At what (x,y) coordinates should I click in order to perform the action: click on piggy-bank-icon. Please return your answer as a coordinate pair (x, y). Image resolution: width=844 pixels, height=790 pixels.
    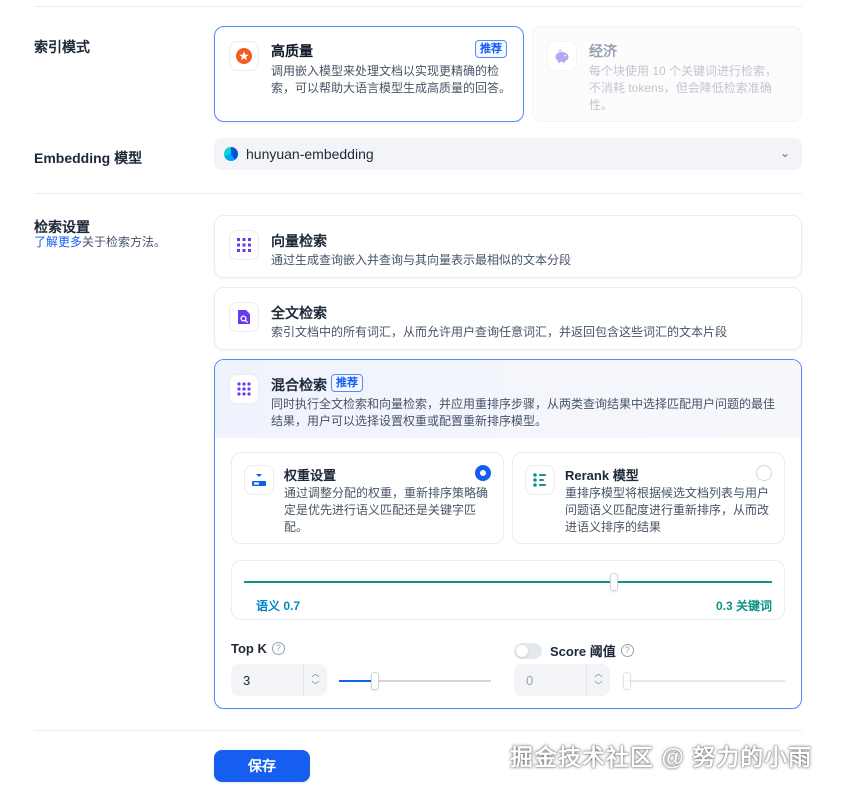
    Looking at the image, I should click on (562, 56).